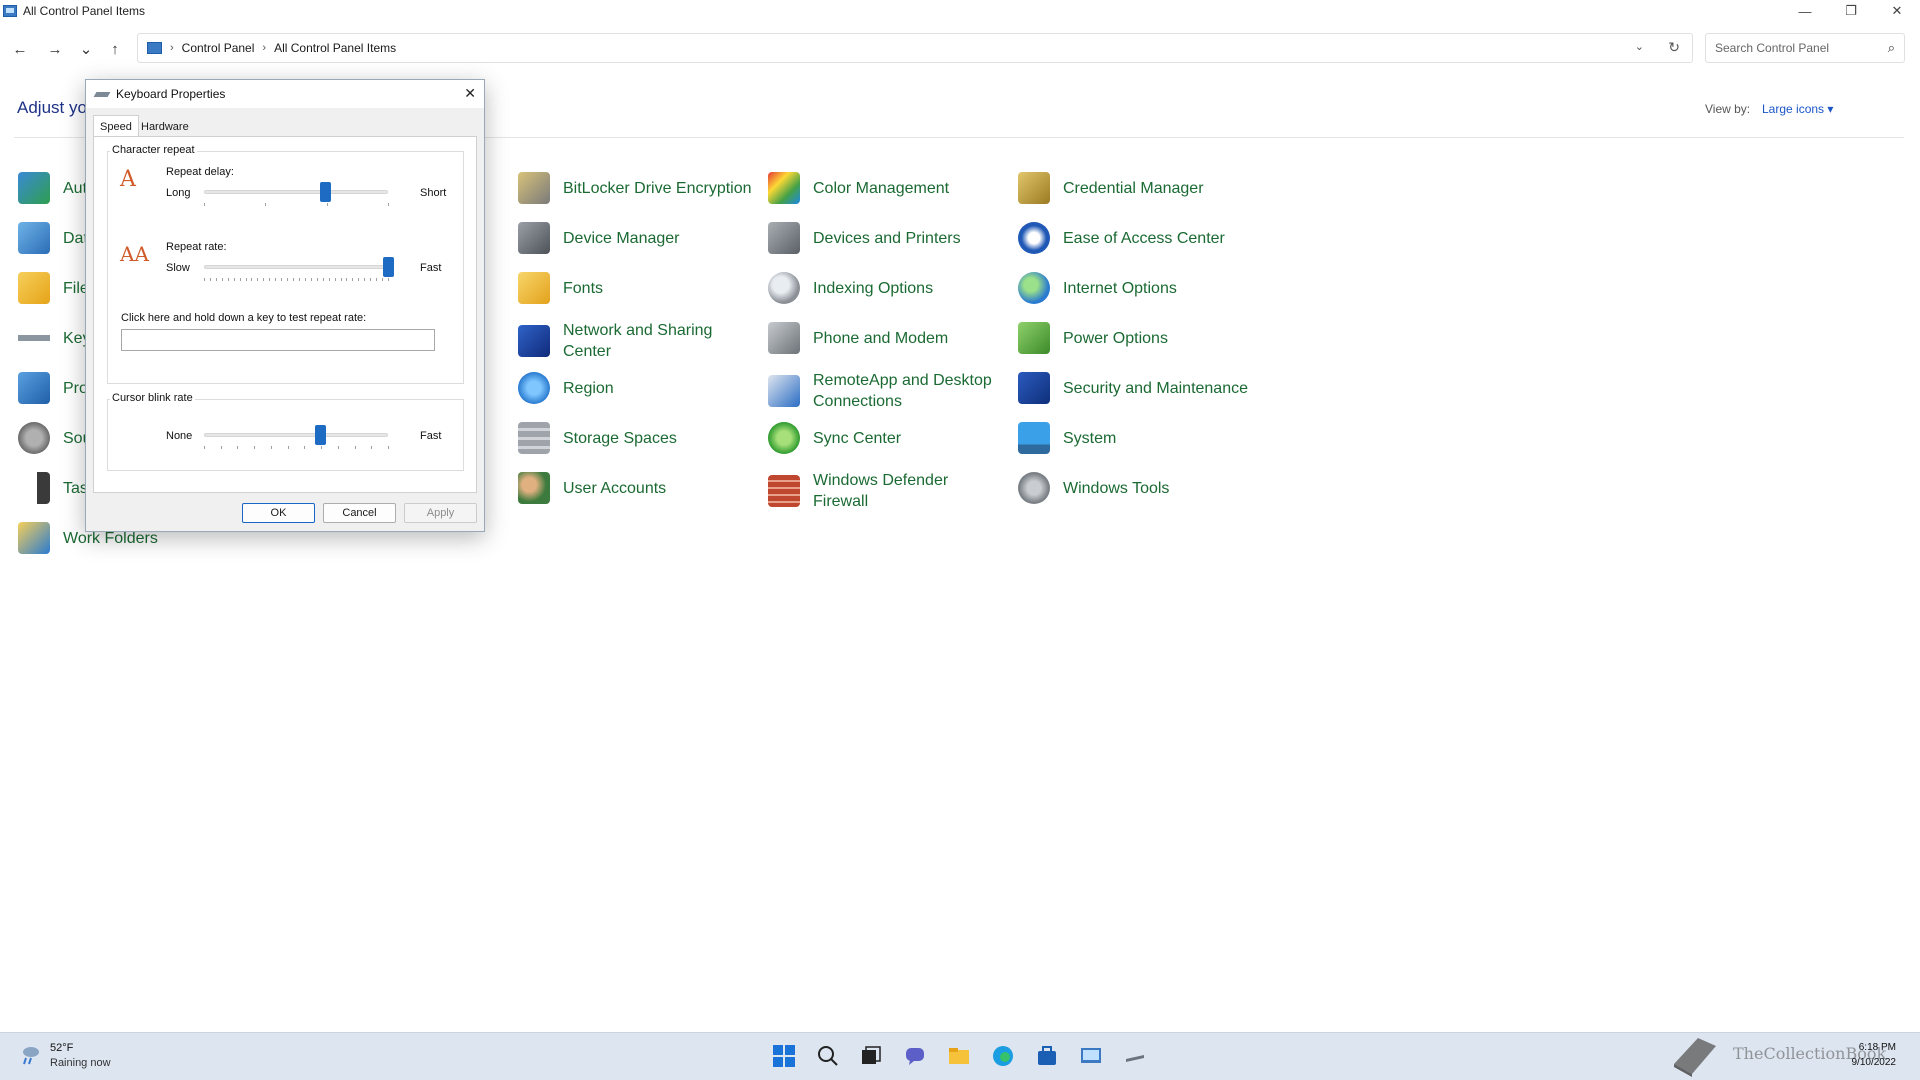 This screenshot has width=1920, height=1080. I want to click on cp-item-color-management: Color Management, so click(858, 188).